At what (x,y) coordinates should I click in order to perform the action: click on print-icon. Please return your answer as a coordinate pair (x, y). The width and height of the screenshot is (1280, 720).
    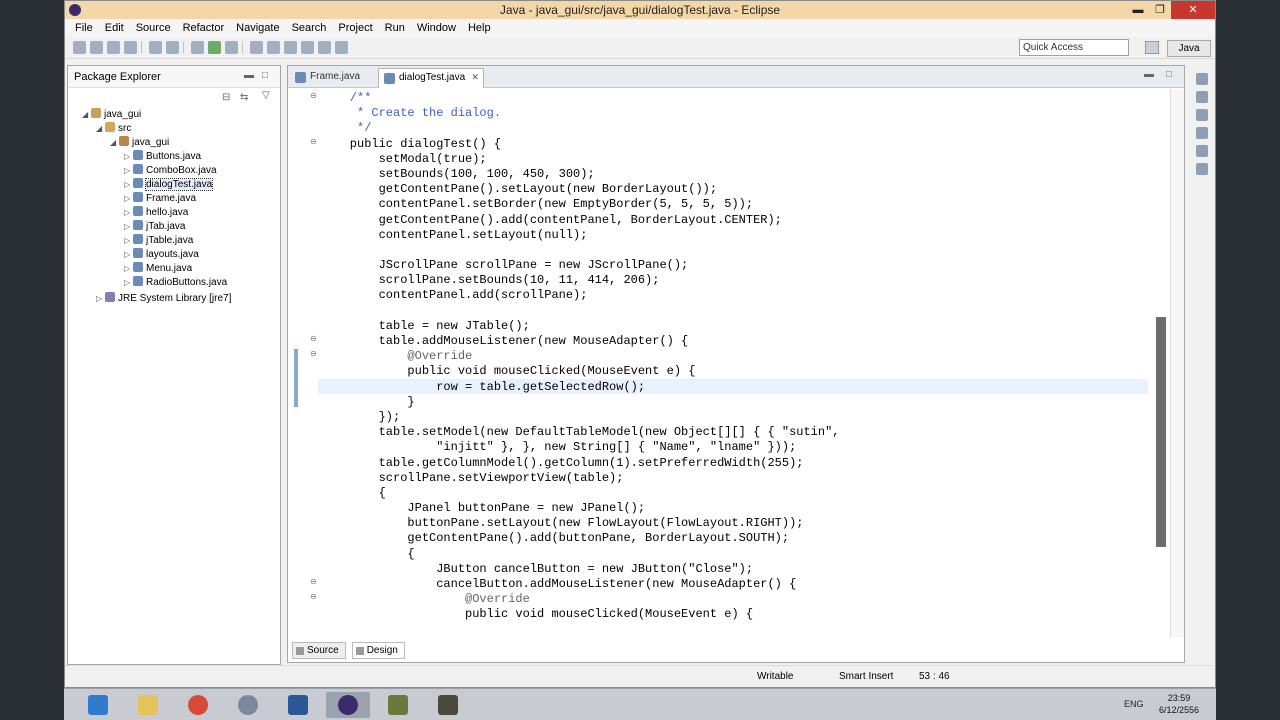
    Looking at the image, I should click on (130, 47).